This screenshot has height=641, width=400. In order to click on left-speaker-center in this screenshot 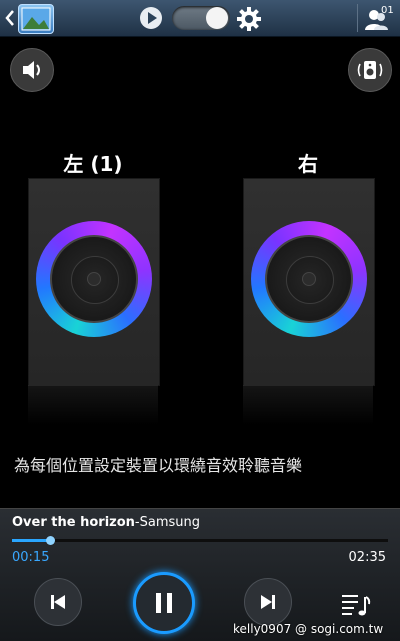, I will do `click(94, 279)`.